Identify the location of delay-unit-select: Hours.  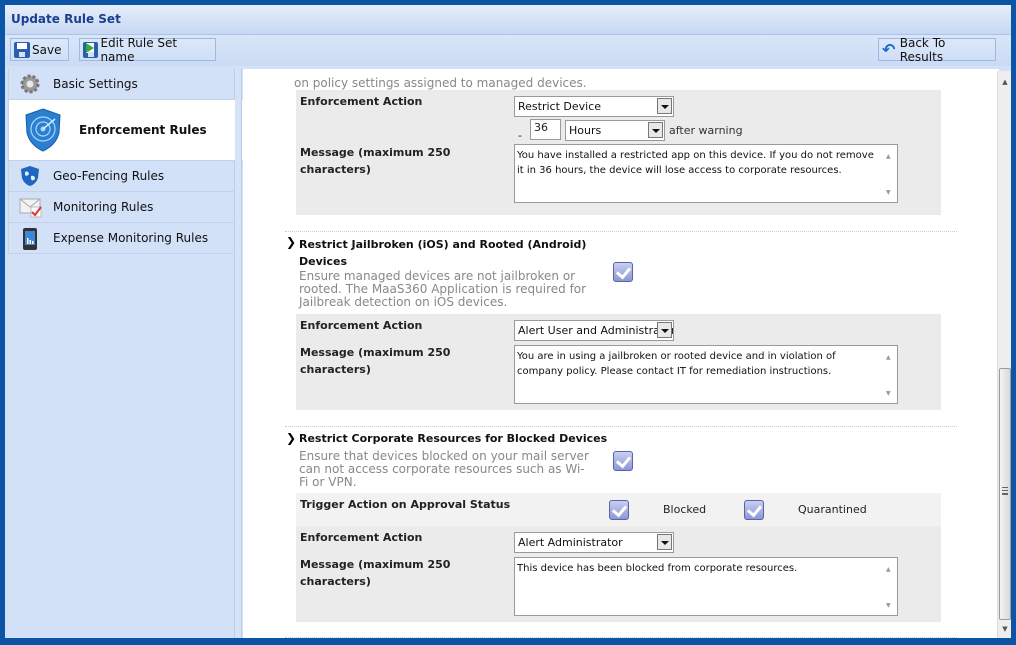
(615, 130).